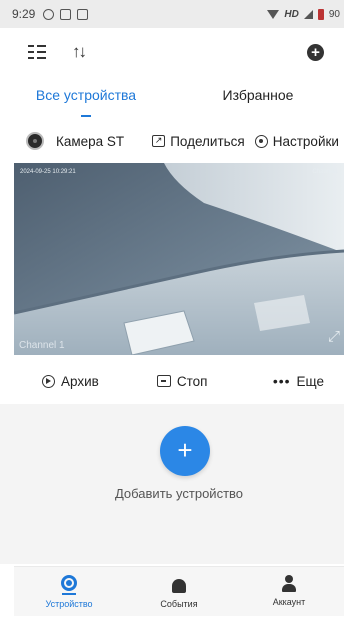 The height and width of the screenshot is (617, 344). I want to click on status-notification-icons, so click(66, 14).